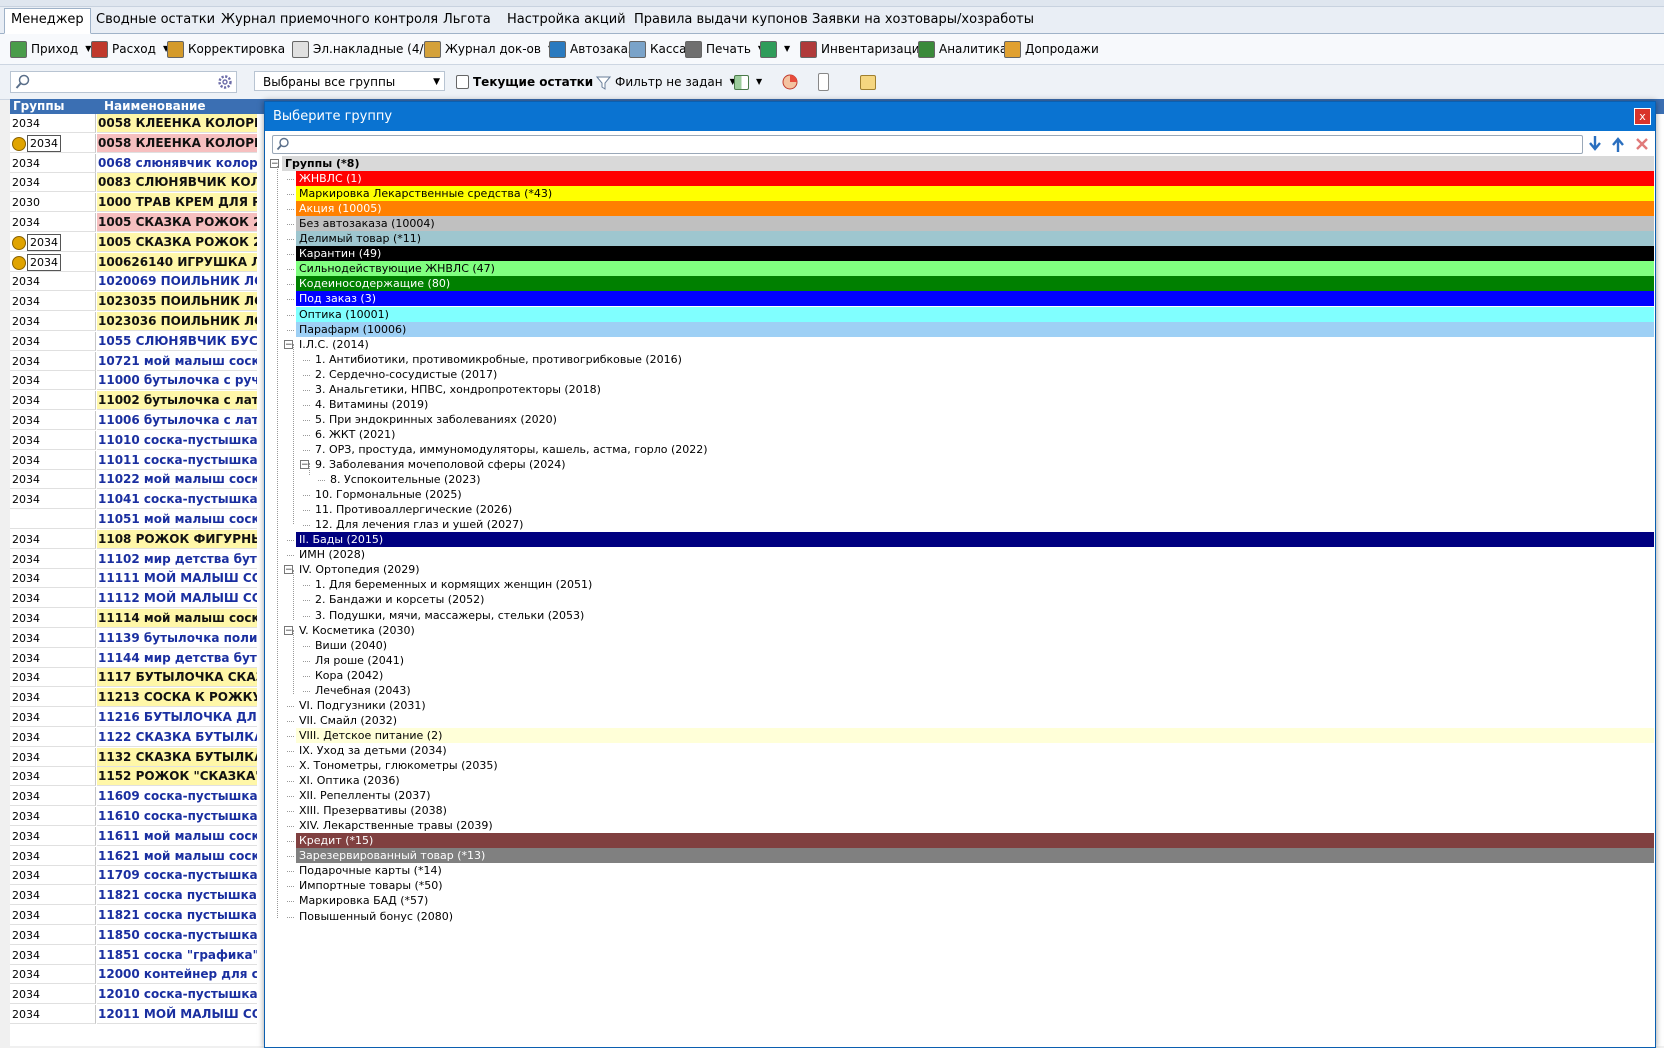  What do you see at coordinates (232, 49) in the screenshot?
I see `toolbar-button-3: Корректировка▼` at bounding box center [232, 49].